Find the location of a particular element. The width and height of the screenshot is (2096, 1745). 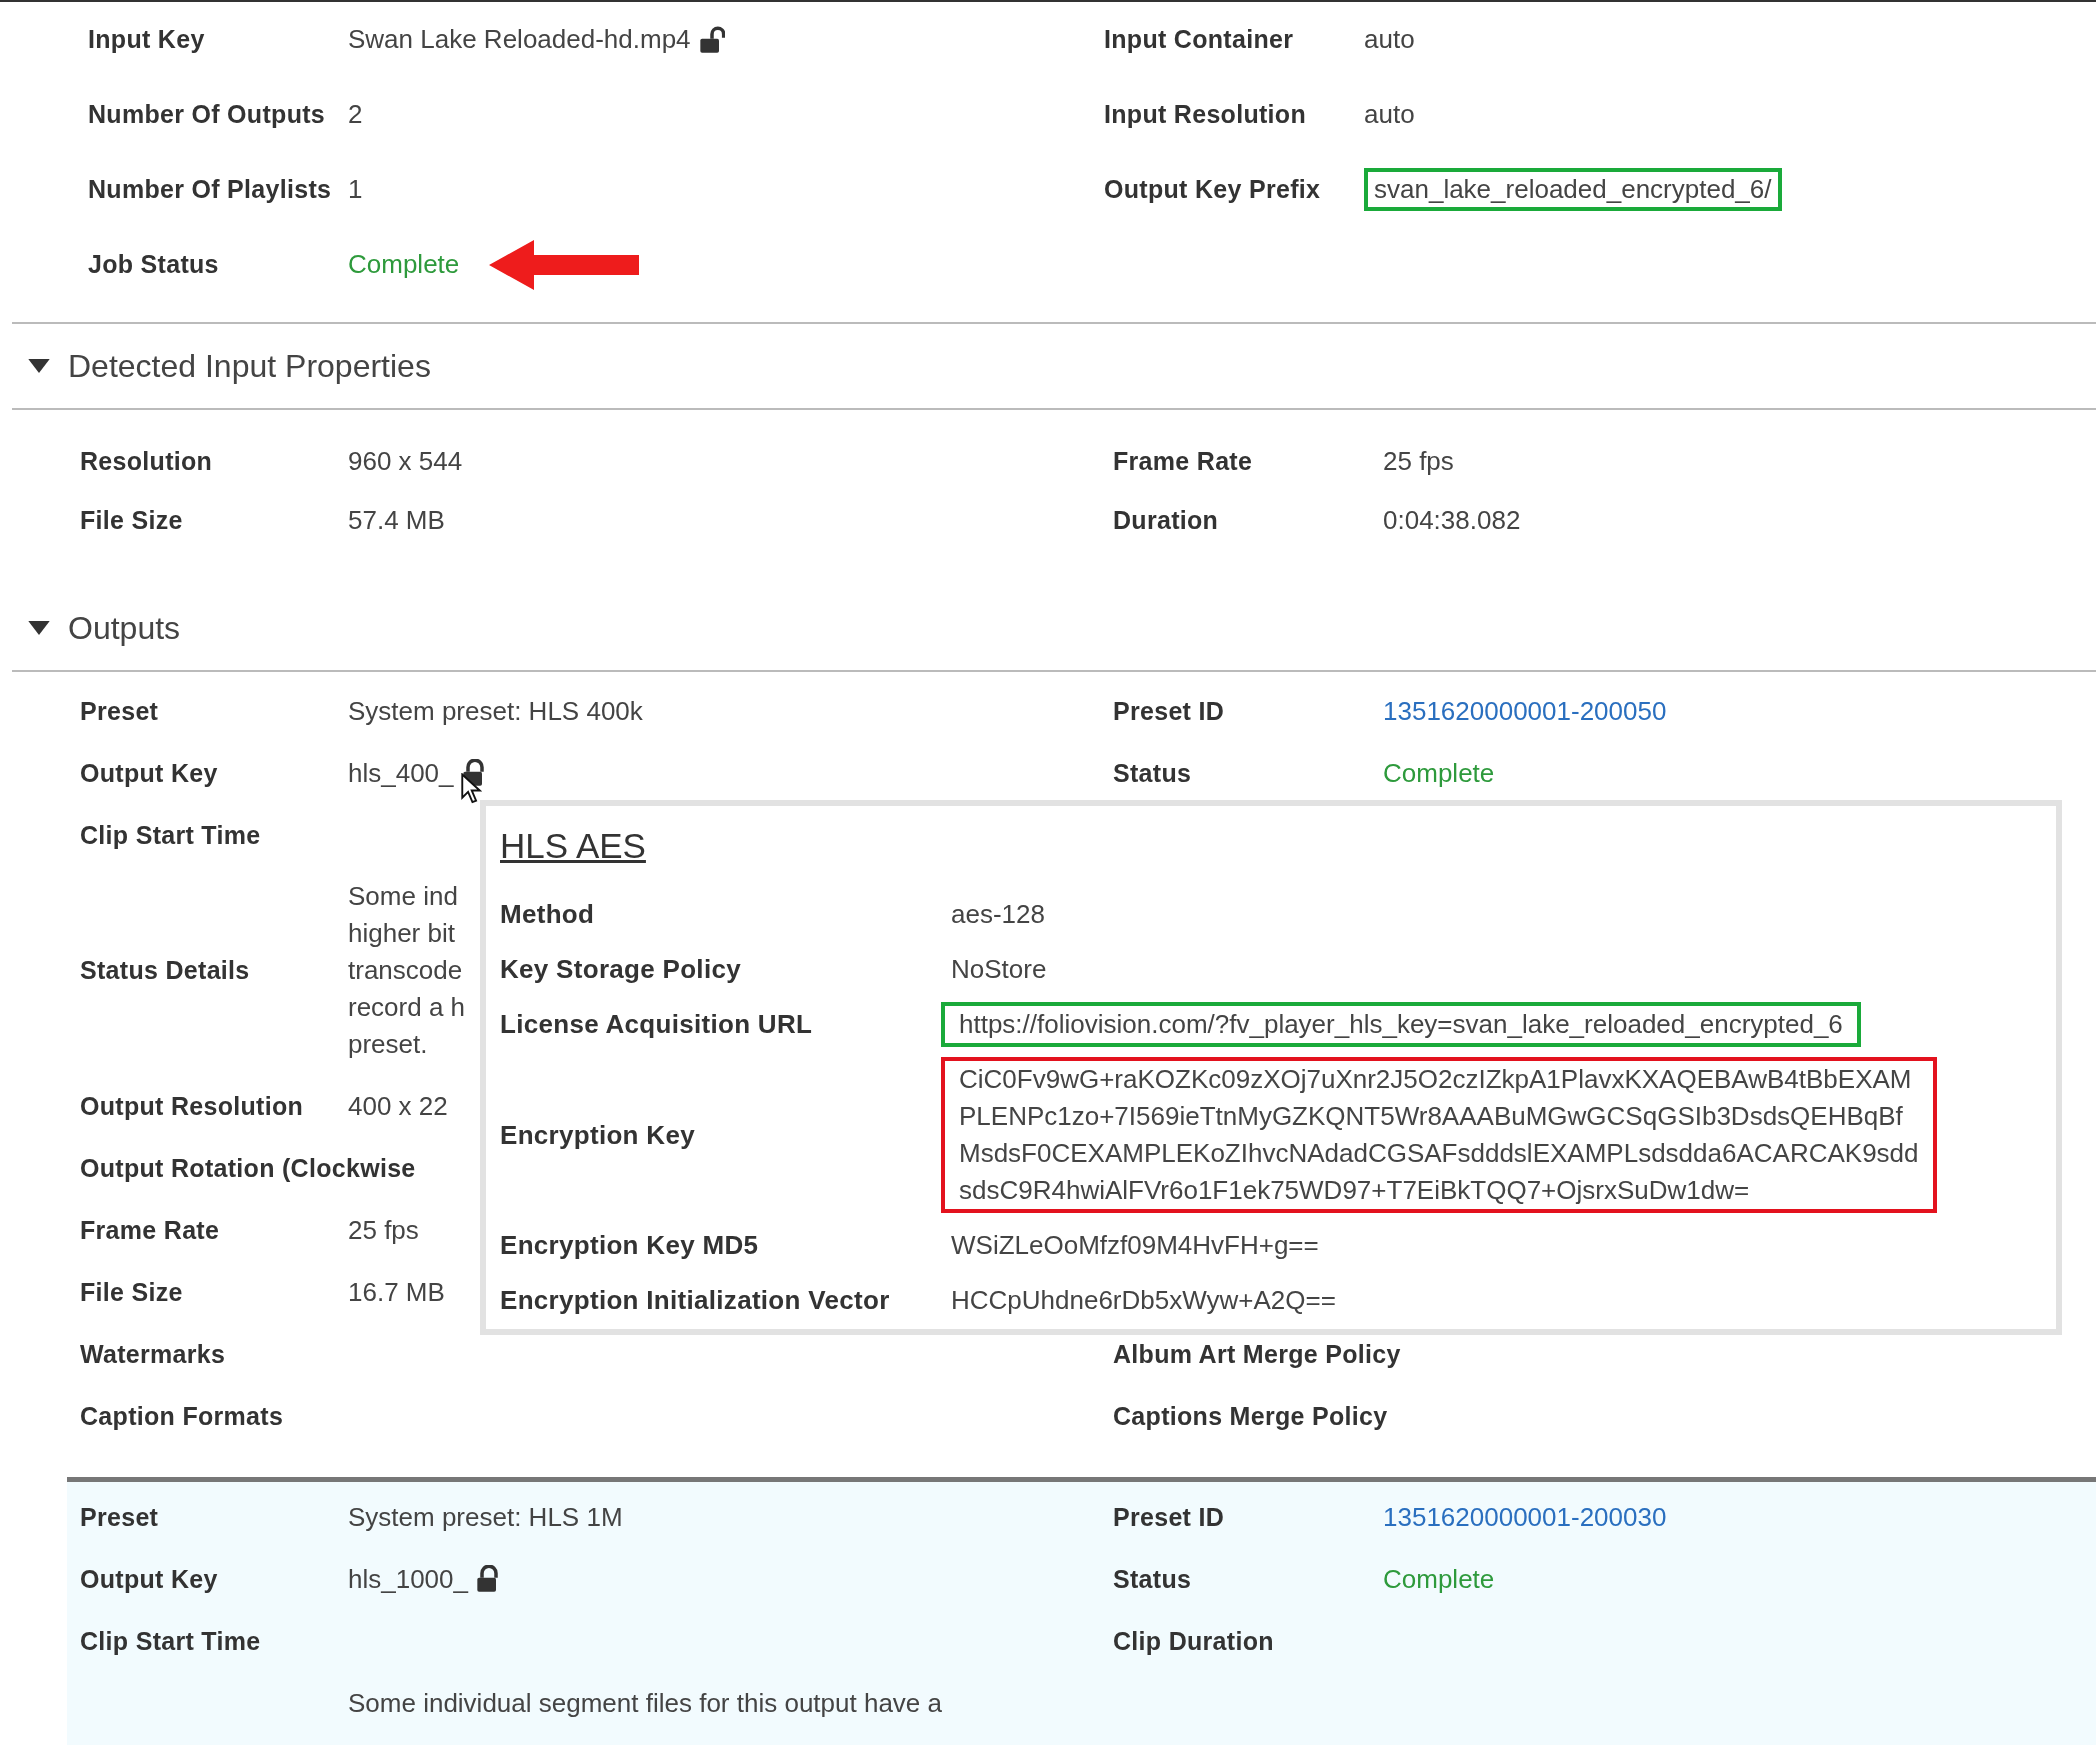

field-value: Swan Lake Reloaded-hd.mp4 is located at coordinates (519, 39).